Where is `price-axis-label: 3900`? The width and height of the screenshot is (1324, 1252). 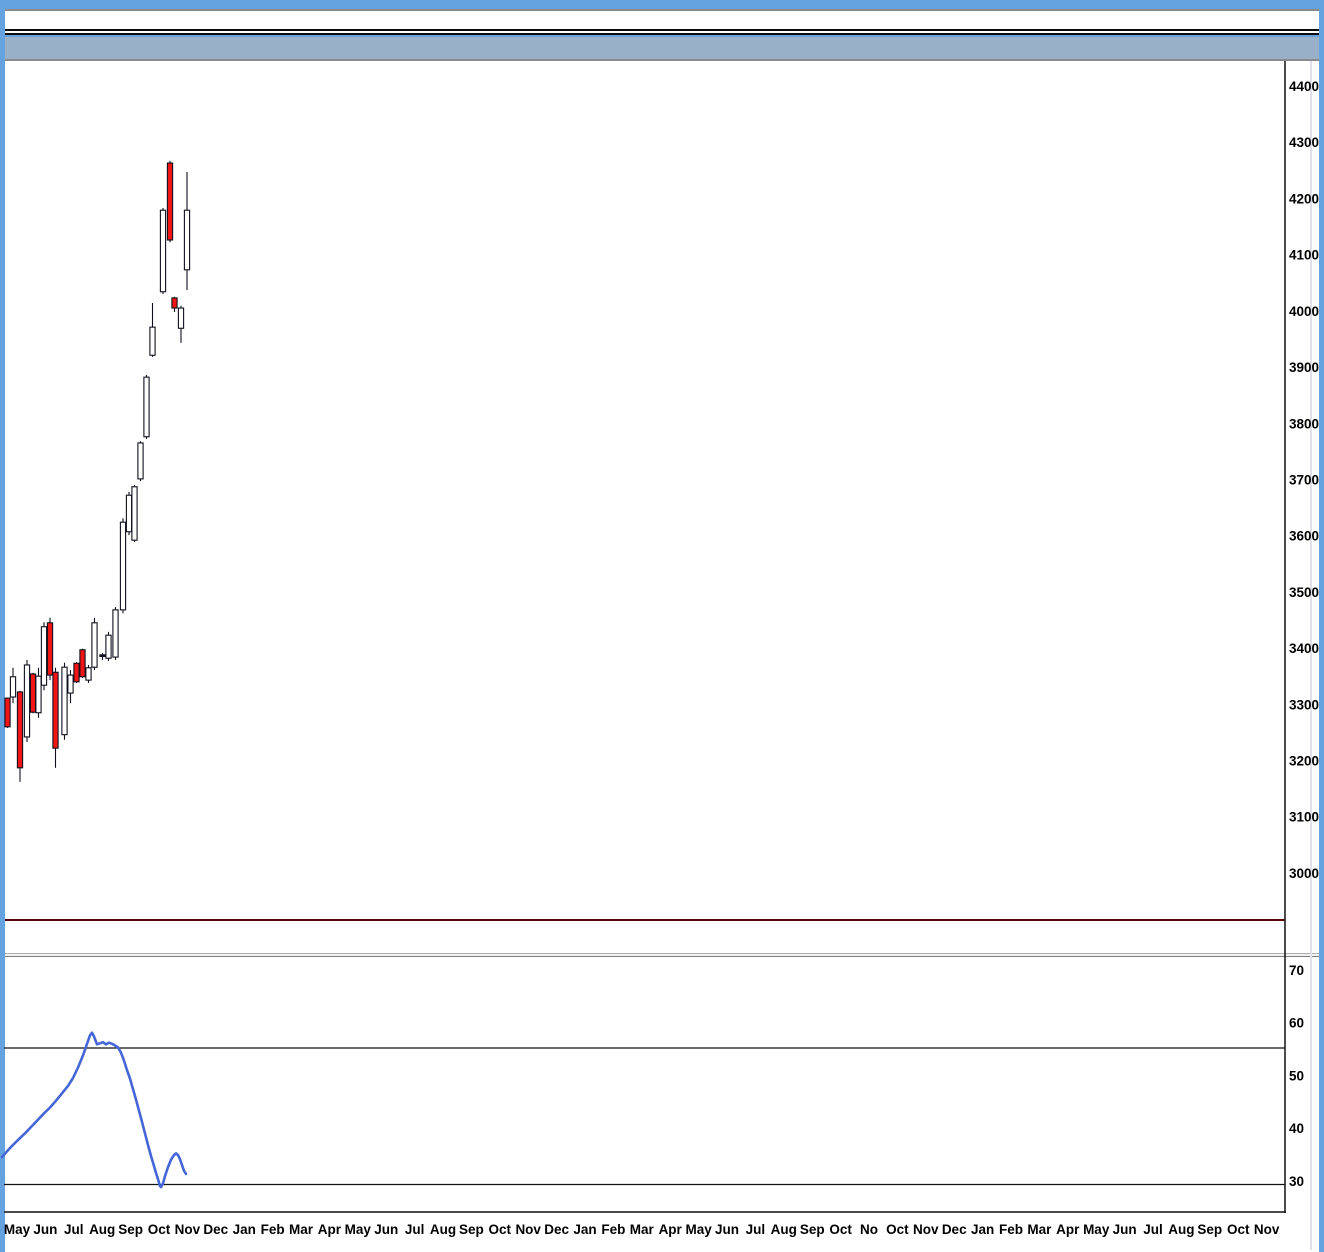 price-axis-label: 3900 is located at coordinates (1304, 367).